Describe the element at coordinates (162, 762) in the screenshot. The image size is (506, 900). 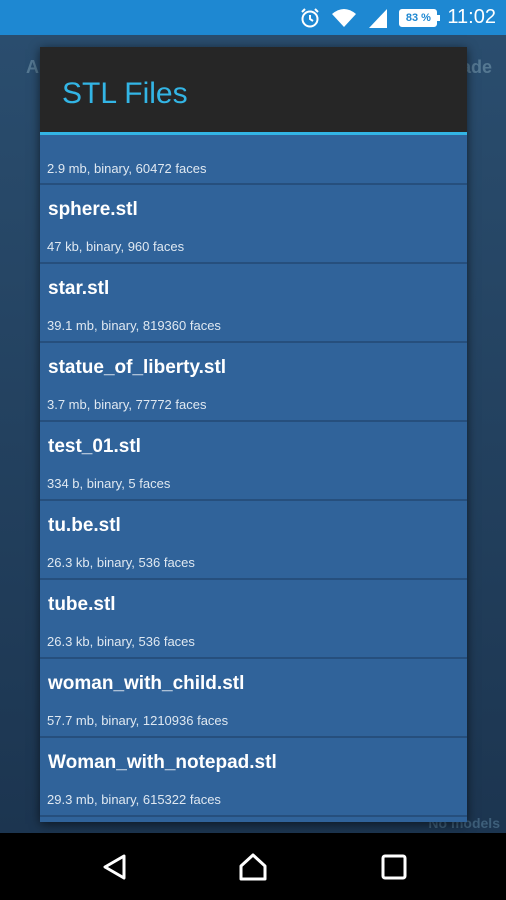
I see `file-name: Woman_with_notepad.stl` at that location.